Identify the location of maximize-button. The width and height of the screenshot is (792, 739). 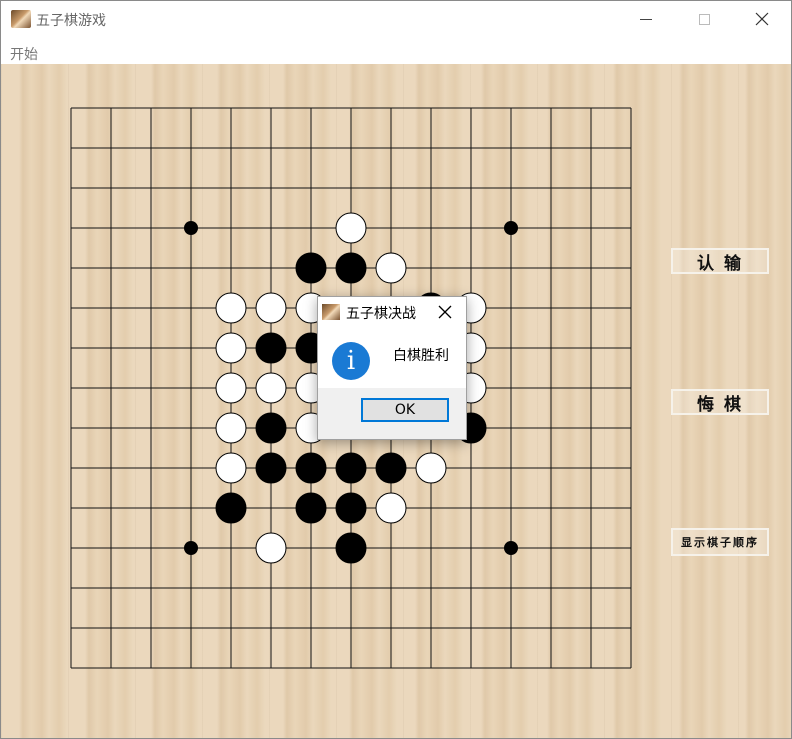
(704, 19).